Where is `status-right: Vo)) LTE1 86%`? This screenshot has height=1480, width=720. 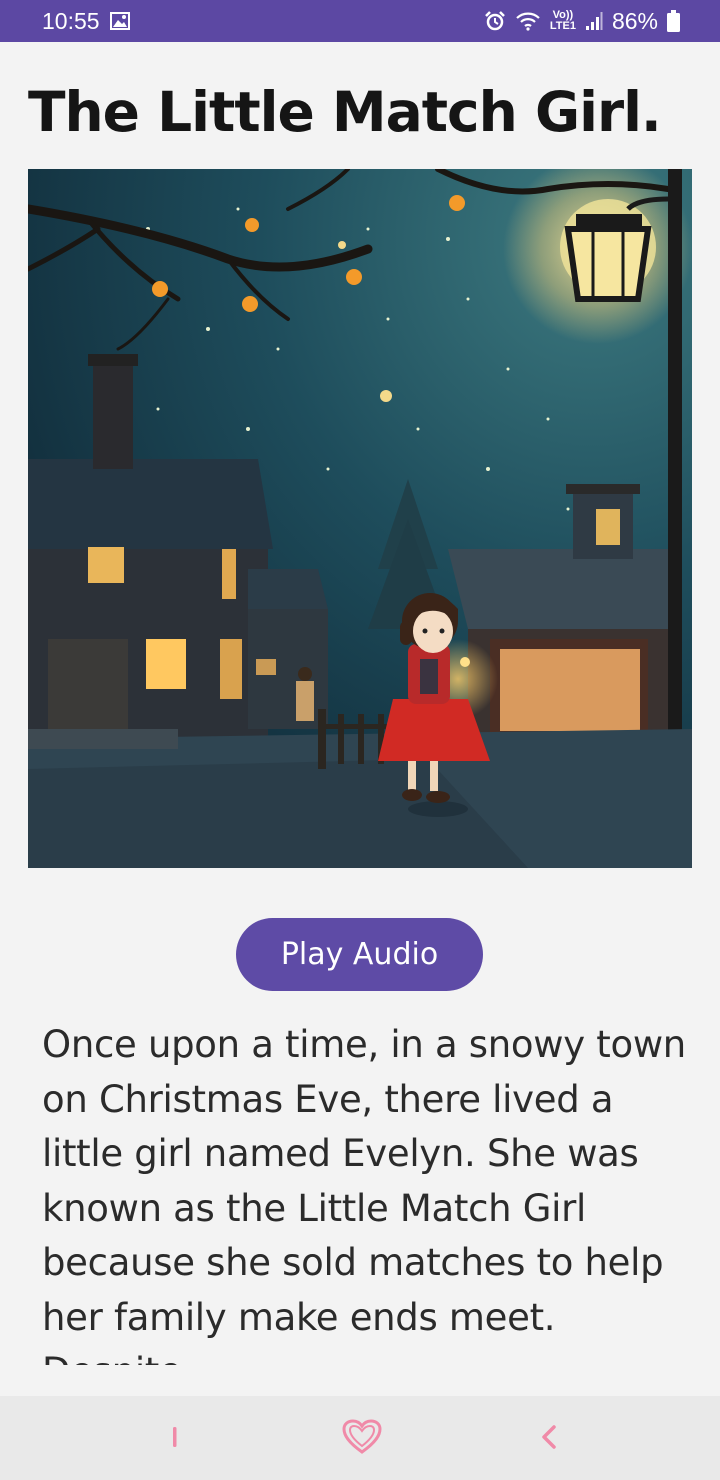
status-right: Vo)) LTE1 86% is located at coordinates (582, 21).